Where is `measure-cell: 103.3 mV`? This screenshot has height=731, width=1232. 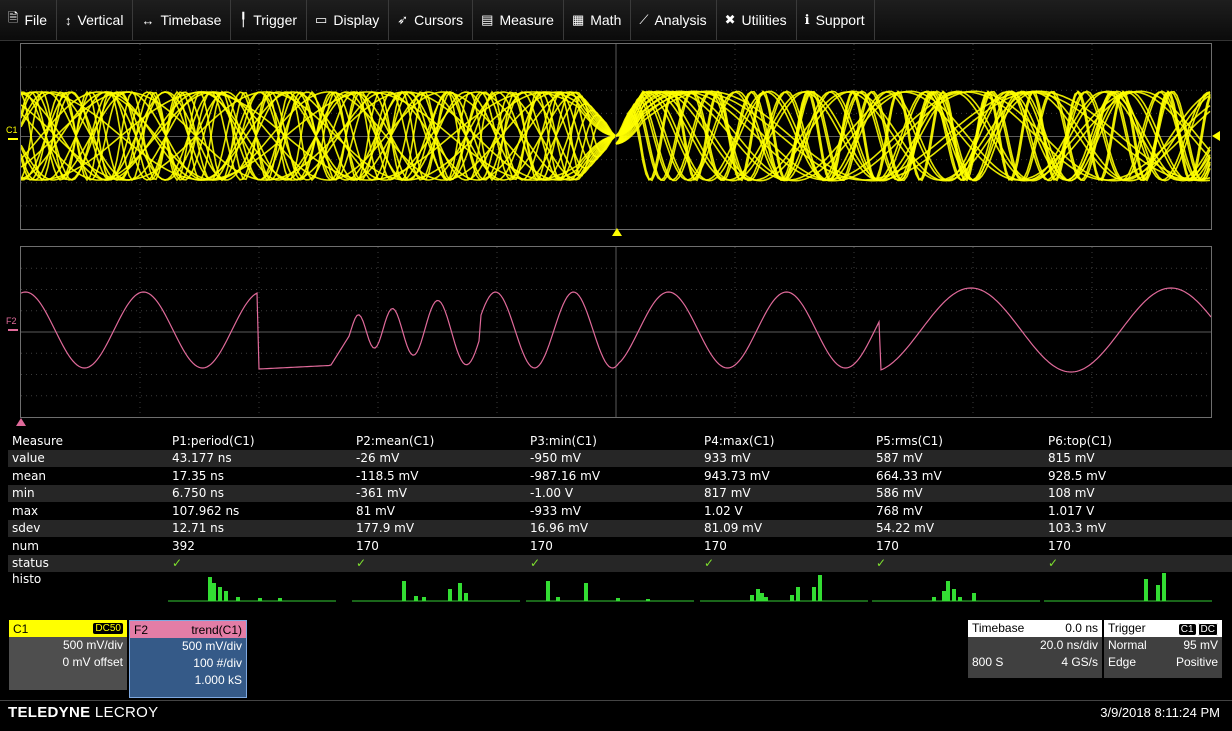 measure-cell: 103.3 mV is located at coordinates (1138, 528).